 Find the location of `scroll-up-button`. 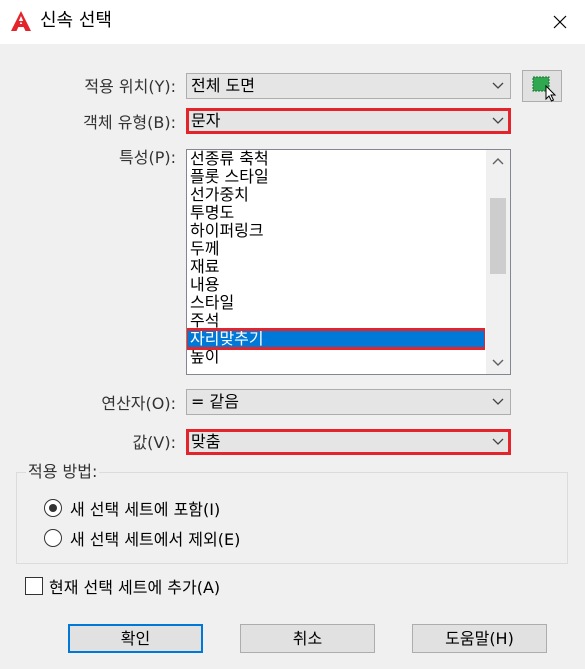

scroll-up-button is located at coordinates (498, 161).